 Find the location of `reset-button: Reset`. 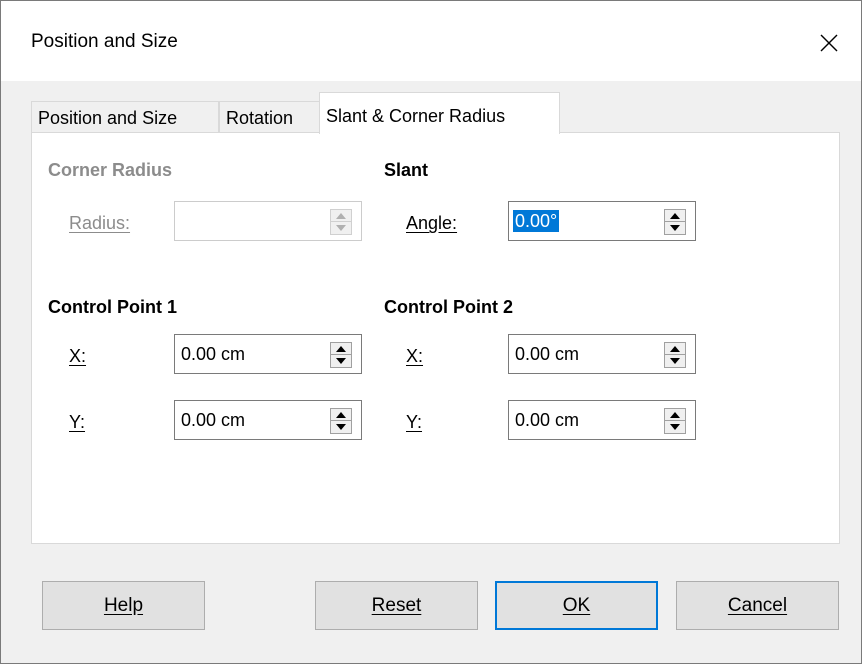

reset-button: Reset is located at coordinates (396, 605).